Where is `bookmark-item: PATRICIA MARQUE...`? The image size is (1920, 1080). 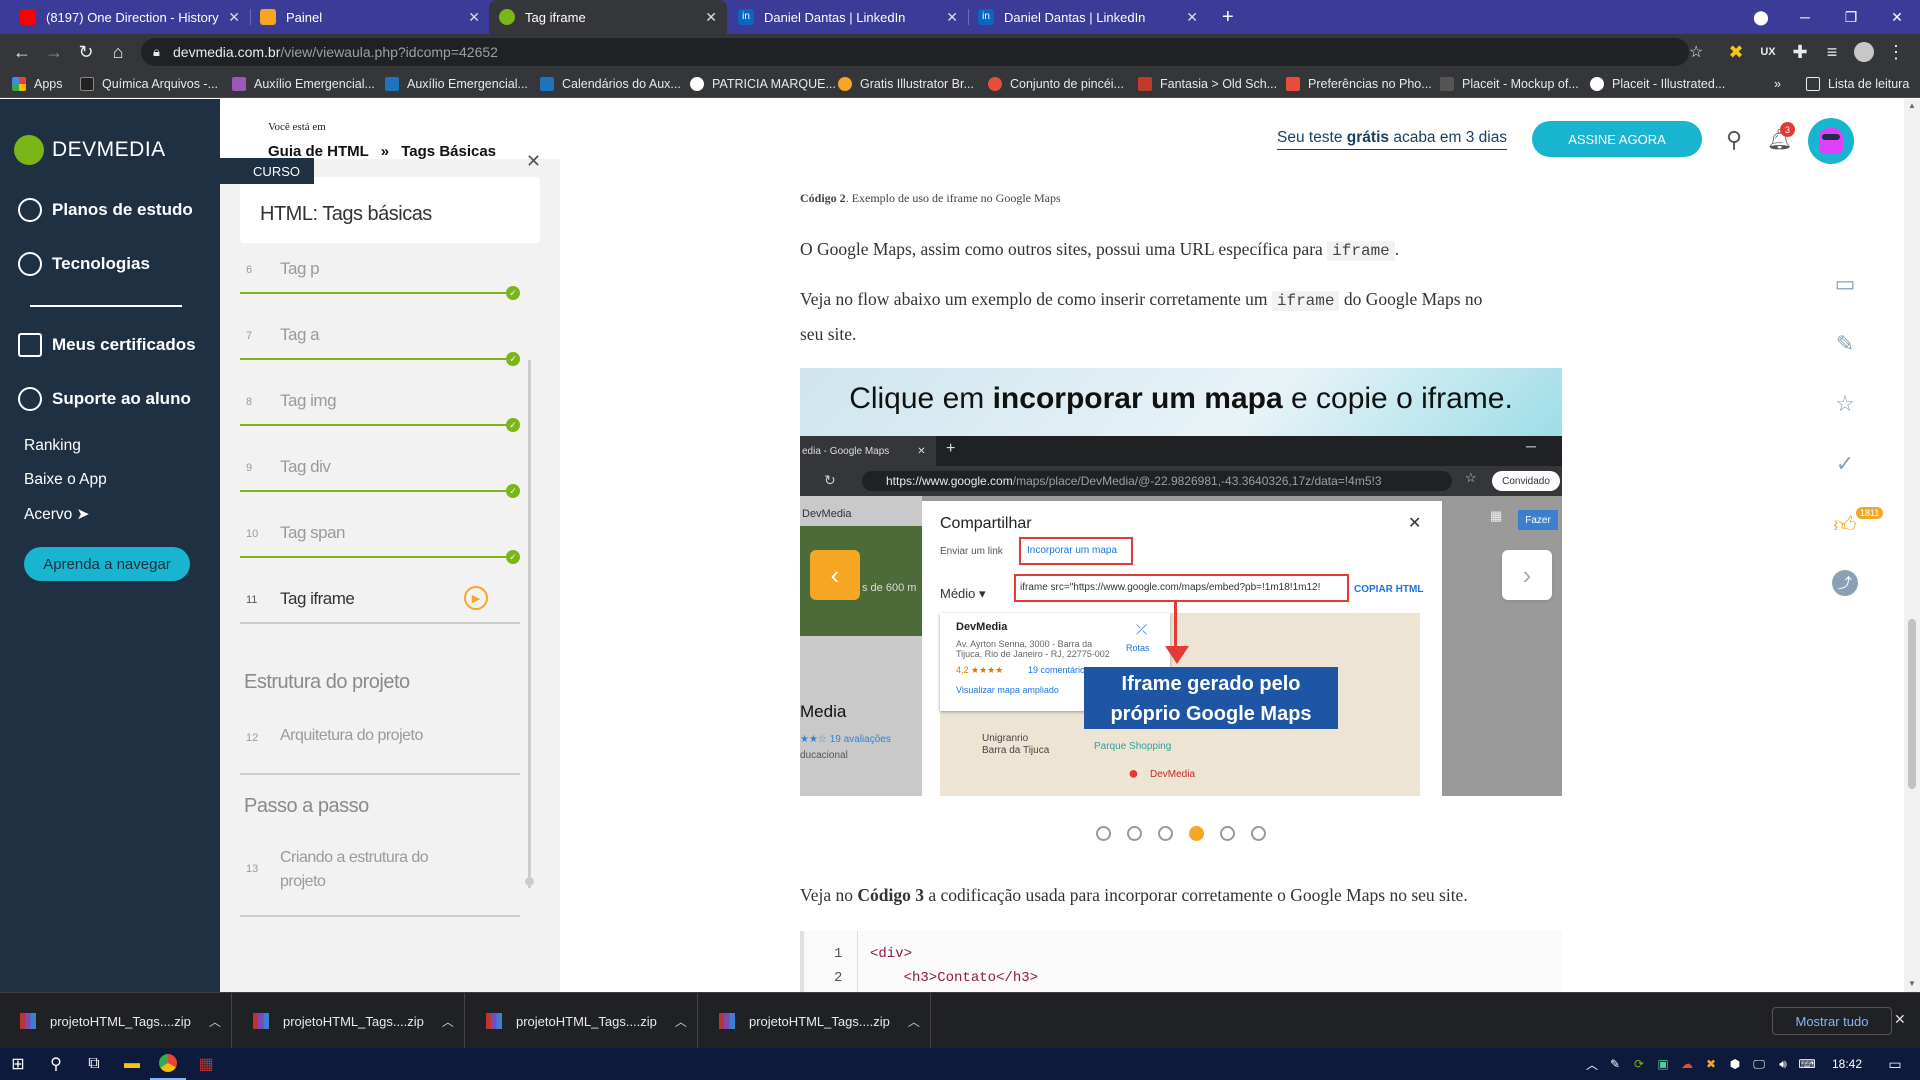
bookmark-item: PATRICIA MARQUE... is located at coordinates (763, 84).